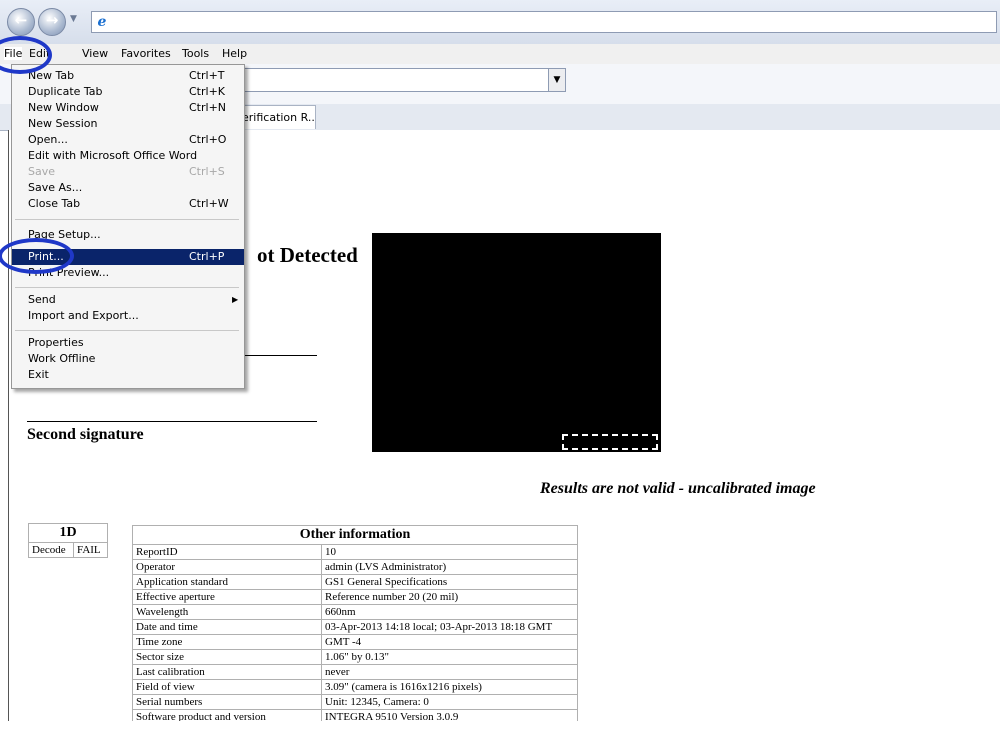 Image resolution: width=1000 pixels, height=731 pixels. What do you see at coordinates (73, 19) in the screenshot?
I see `history-dropdown-icon: ▼` at bounding box center [73, 19].